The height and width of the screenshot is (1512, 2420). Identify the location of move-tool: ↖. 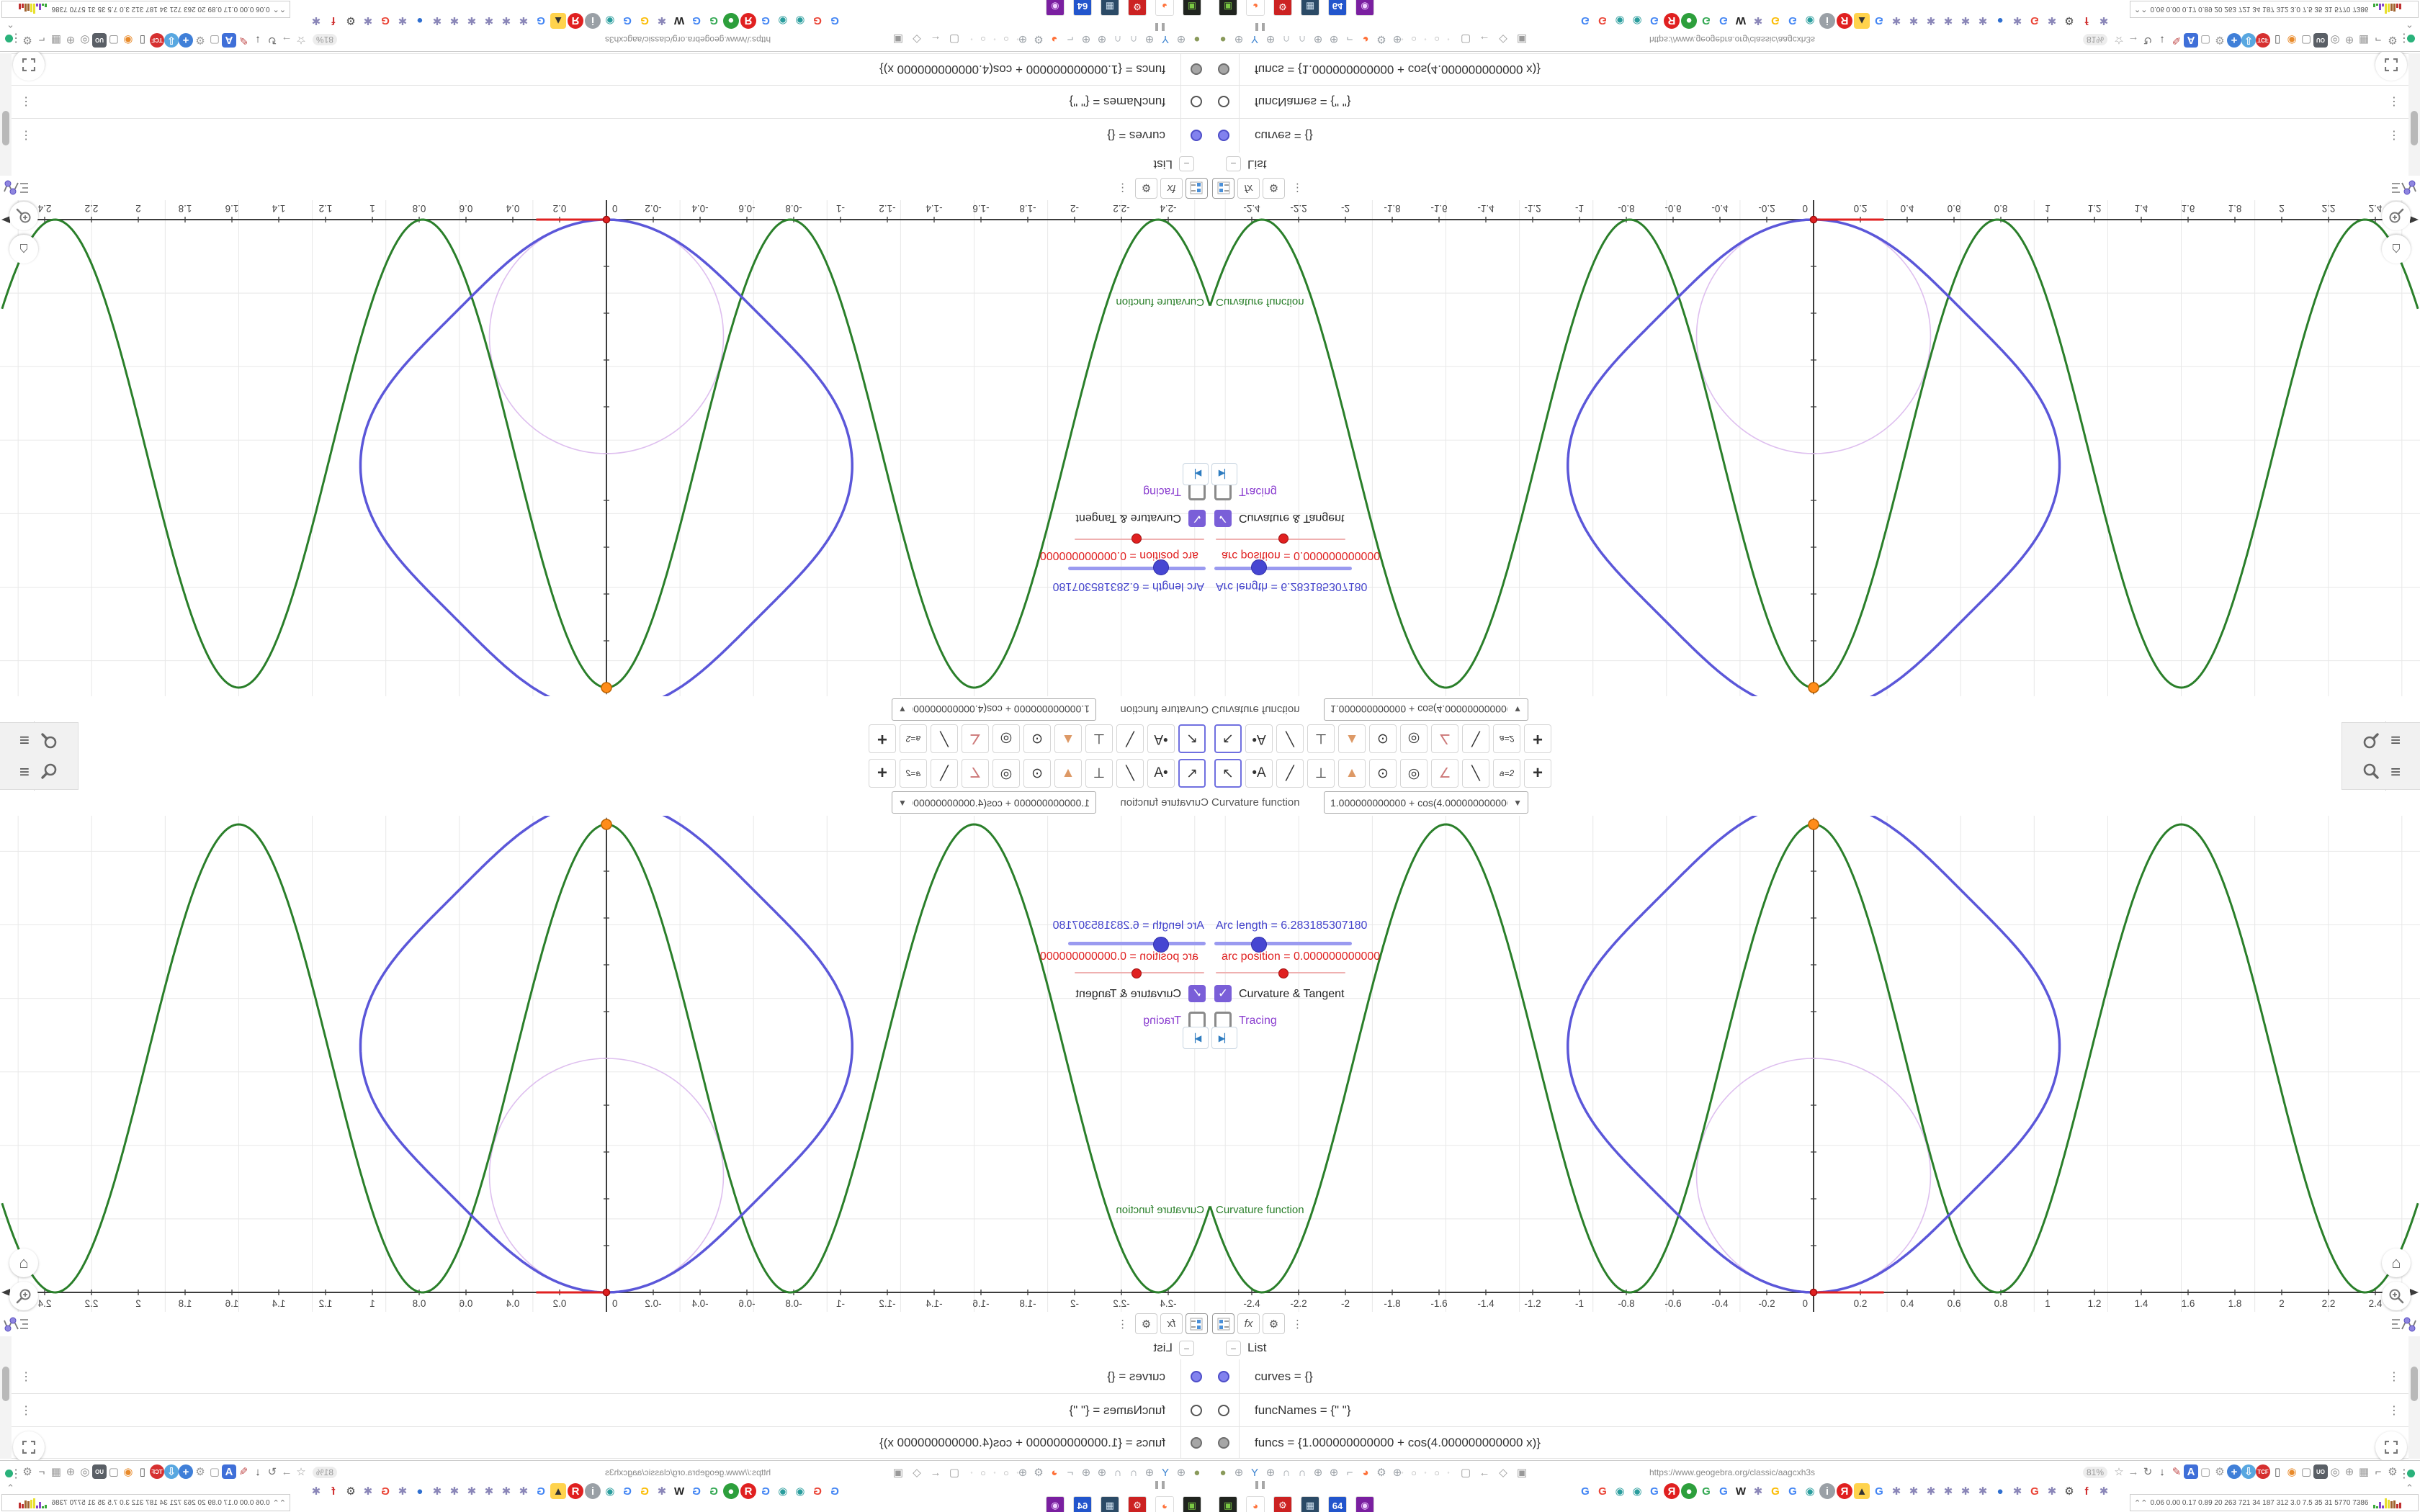
(1228, 773).